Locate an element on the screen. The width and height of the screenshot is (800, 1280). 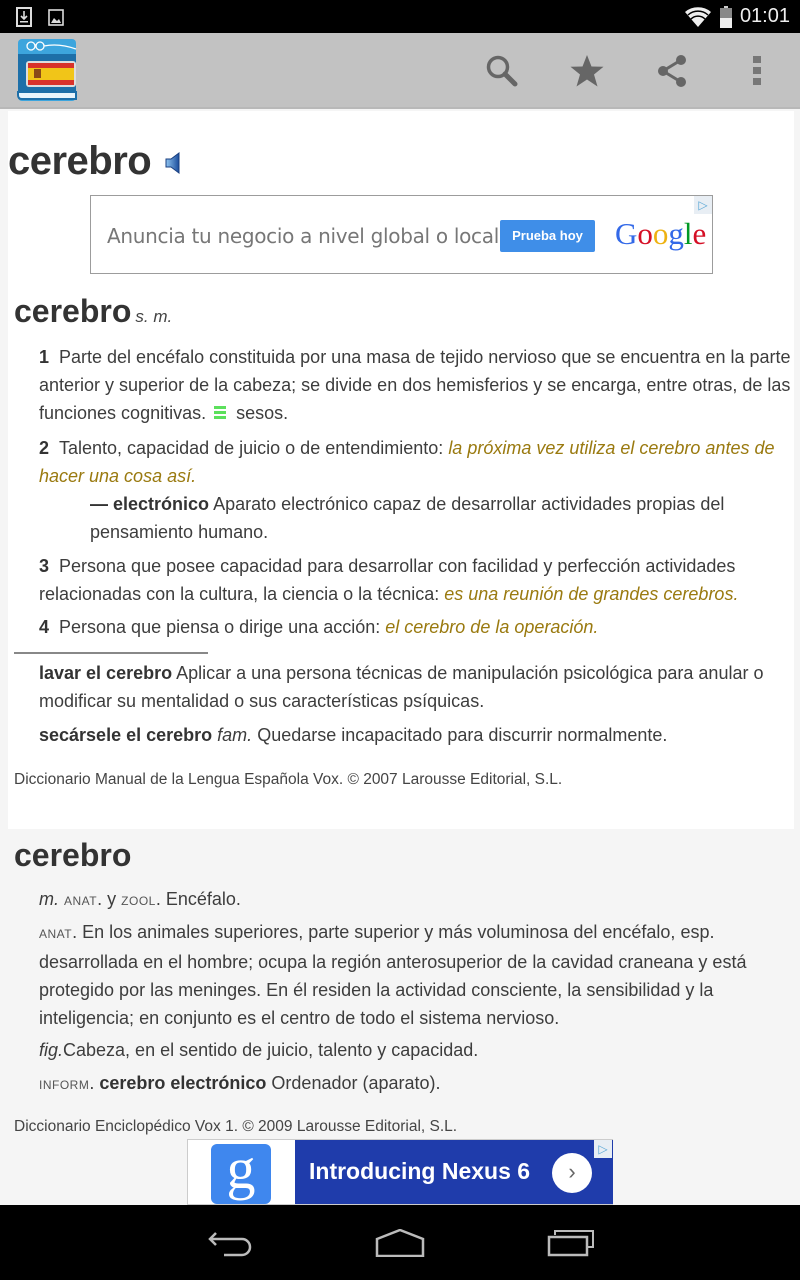
image-notification-icon is located at coordinates (56, 17).